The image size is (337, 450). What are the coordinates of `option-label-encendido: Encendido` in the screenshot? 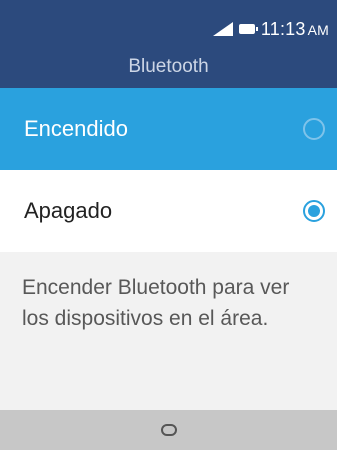 It's located at (76, 128).